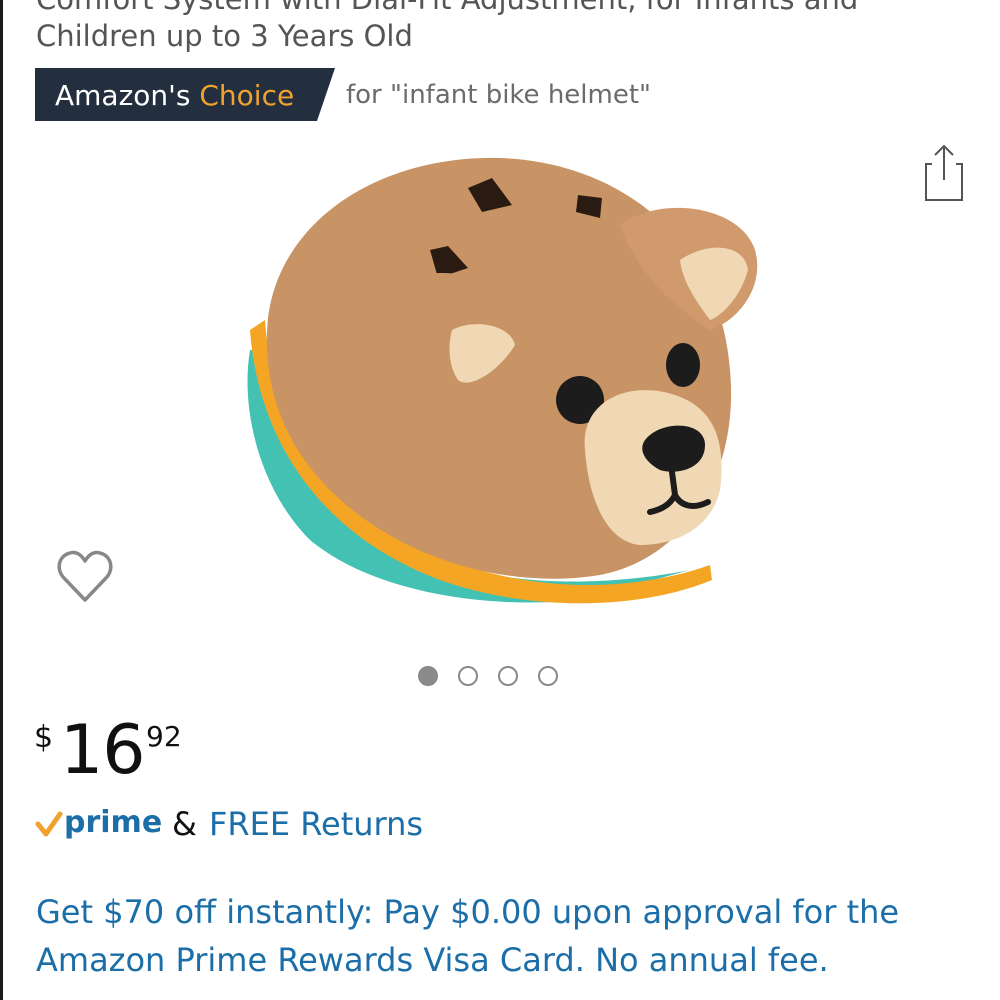  I want to click on price-whole: 16, so click(103, 750).